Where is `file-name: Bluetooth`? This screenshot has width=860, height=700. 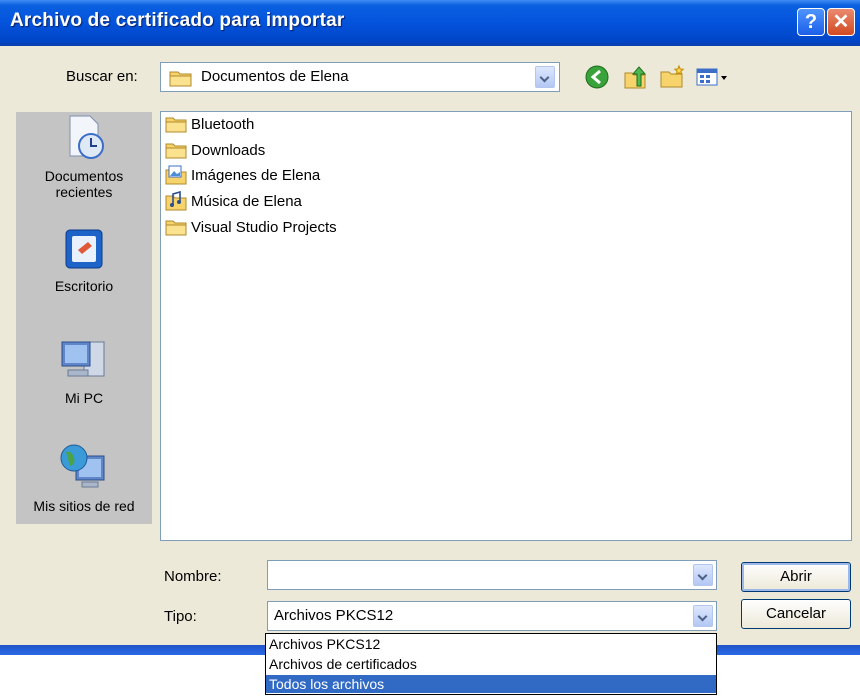
file-name: Bluetooth is located at coordinates (223, 124).